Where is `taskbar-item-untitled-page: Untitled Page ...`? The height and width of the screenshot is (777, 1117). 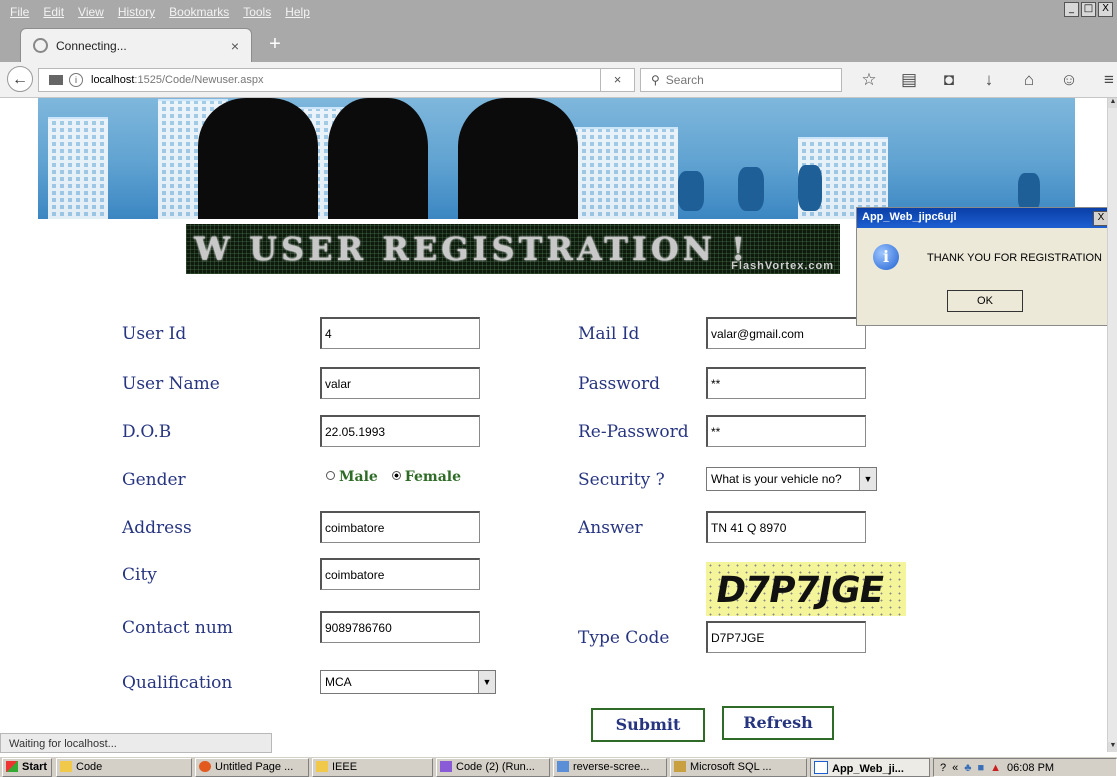 taskbar-item-untitled-page: Untitled Page ... is located at coordinates (252, 767).